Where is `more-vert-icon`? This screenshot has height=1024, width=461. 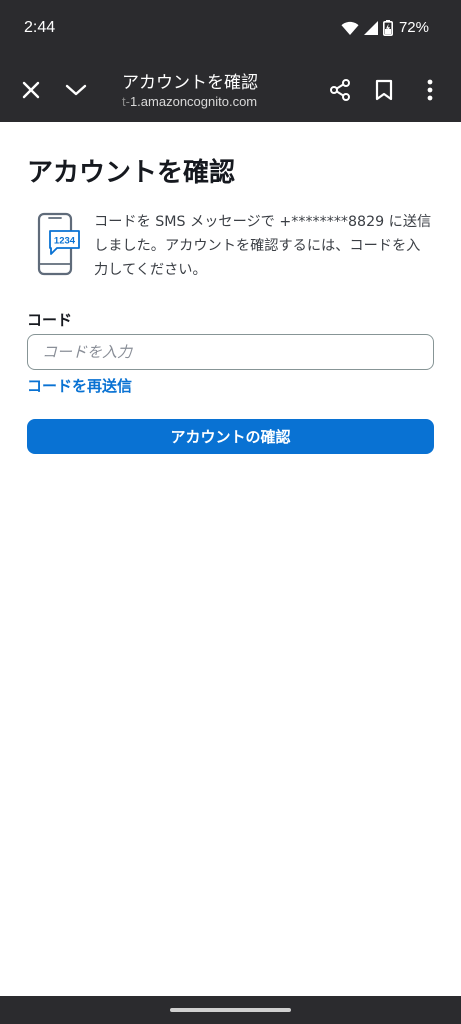
more-vert-icon is located at coordinates (430, 90).